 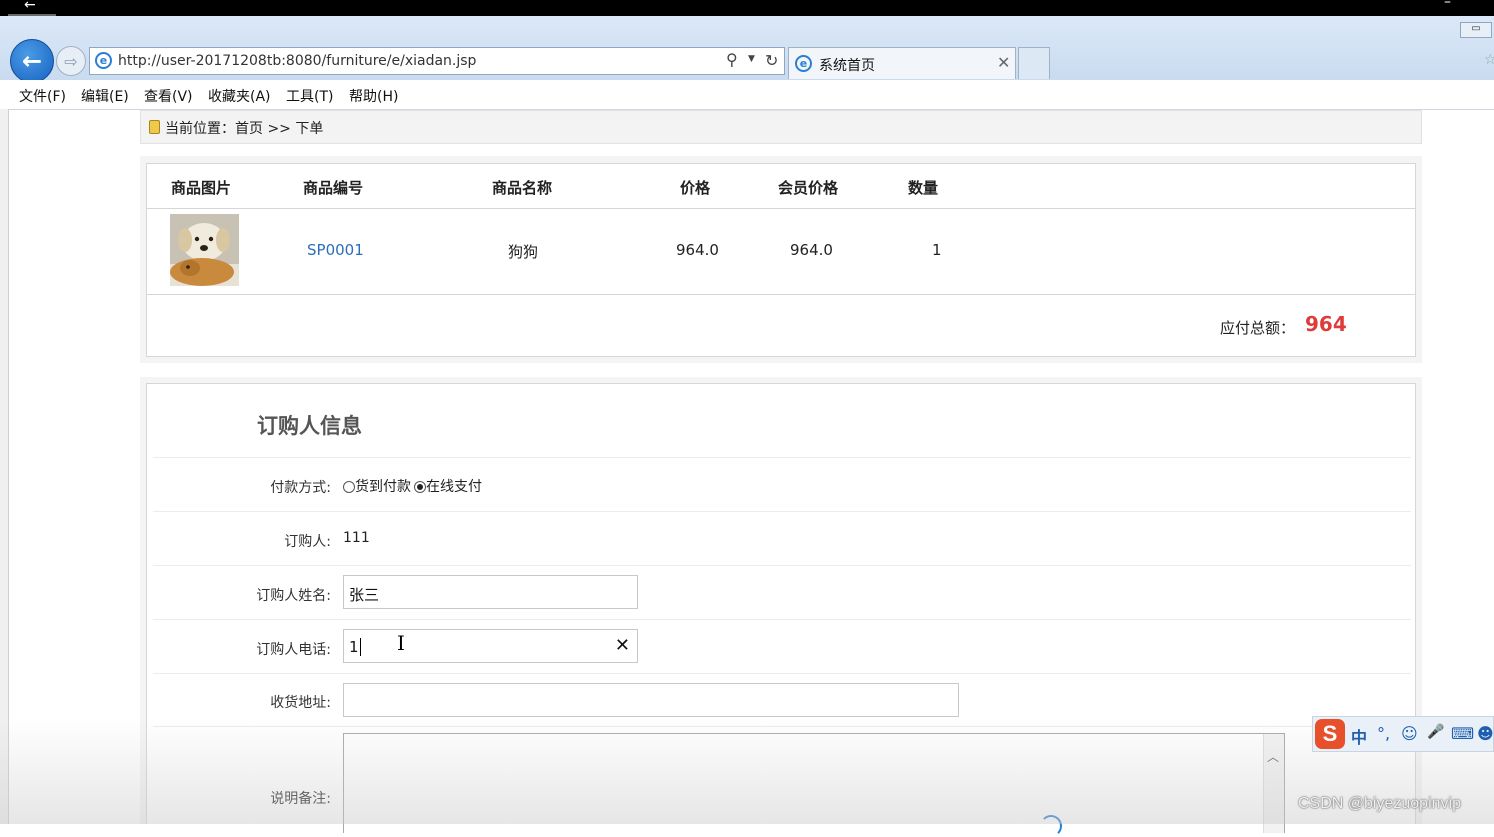 What do you see at coordinates (168, 96) in the screenshot?
I see `menu-view: 查看(V)` at bounding box center [168, 96].